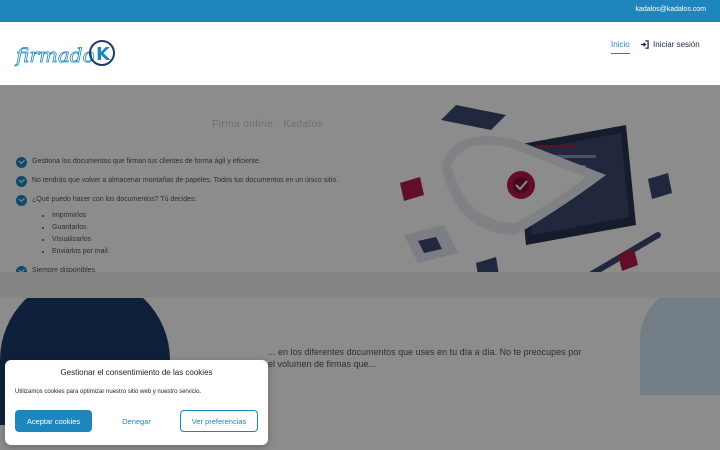 The width and height of the screenshot is (720, 450). Describe the element at coordinates (54, 55) in the screenshot. I see `svg-text: firmado` at that location.